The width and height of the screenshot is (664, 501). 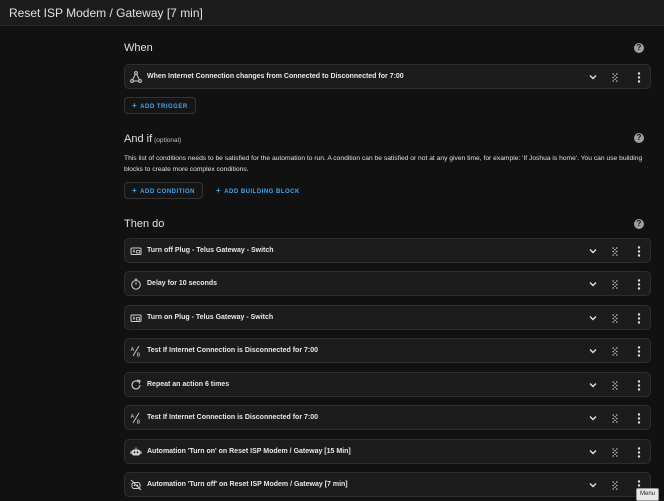 What do you see at coordinates (188, 384) in the screenshot?
I see `action-label: Repeat an action 6 times` at bounding box center [188, 384].